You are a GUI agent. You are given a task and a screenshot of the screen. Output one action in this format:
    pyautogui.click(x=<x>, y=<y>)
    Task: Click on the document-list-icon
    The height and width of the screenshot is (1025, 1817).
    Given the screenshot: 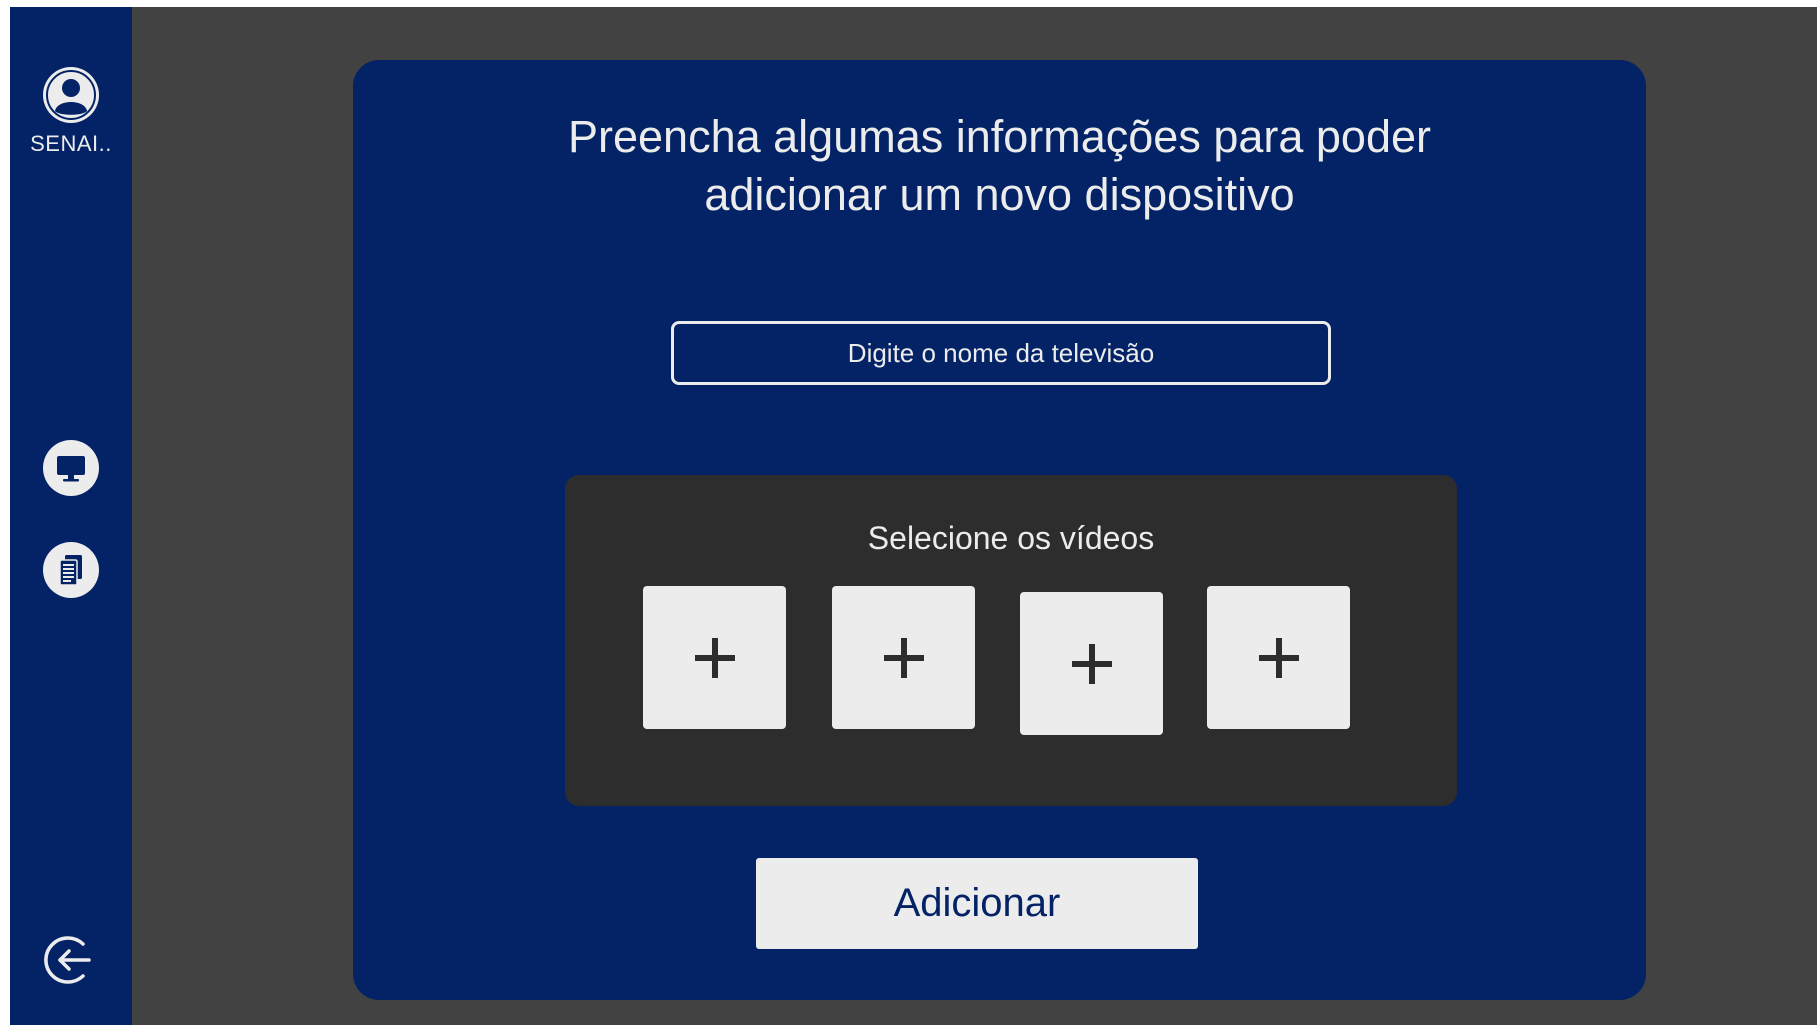 What is the action you would take?
    pyautogui.click(x=71, y=570)
    